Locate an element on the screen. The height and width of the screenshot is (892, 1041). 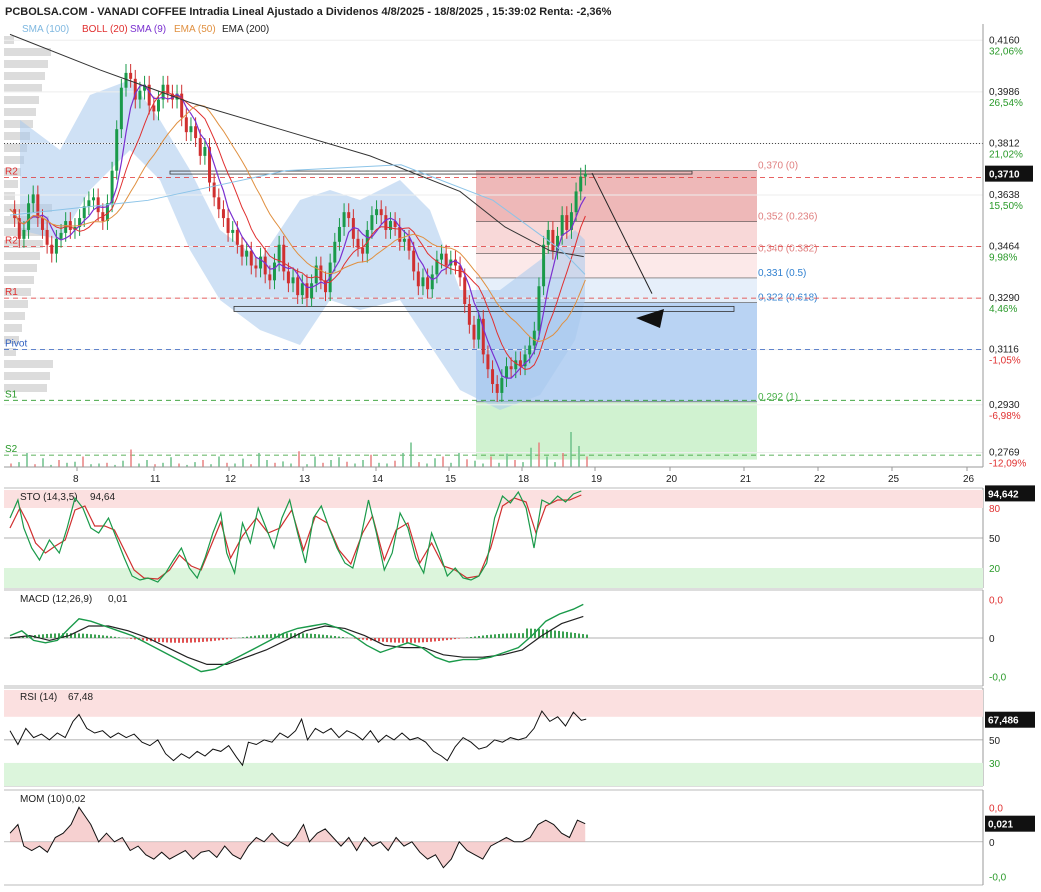
pivot-label: R1 is located at coordinates (11, 292).